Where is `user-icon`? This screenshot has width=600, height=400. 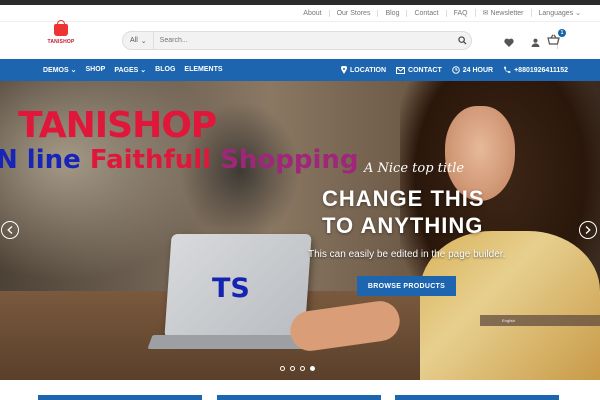 user-icon is located at coordinates (535, 42).